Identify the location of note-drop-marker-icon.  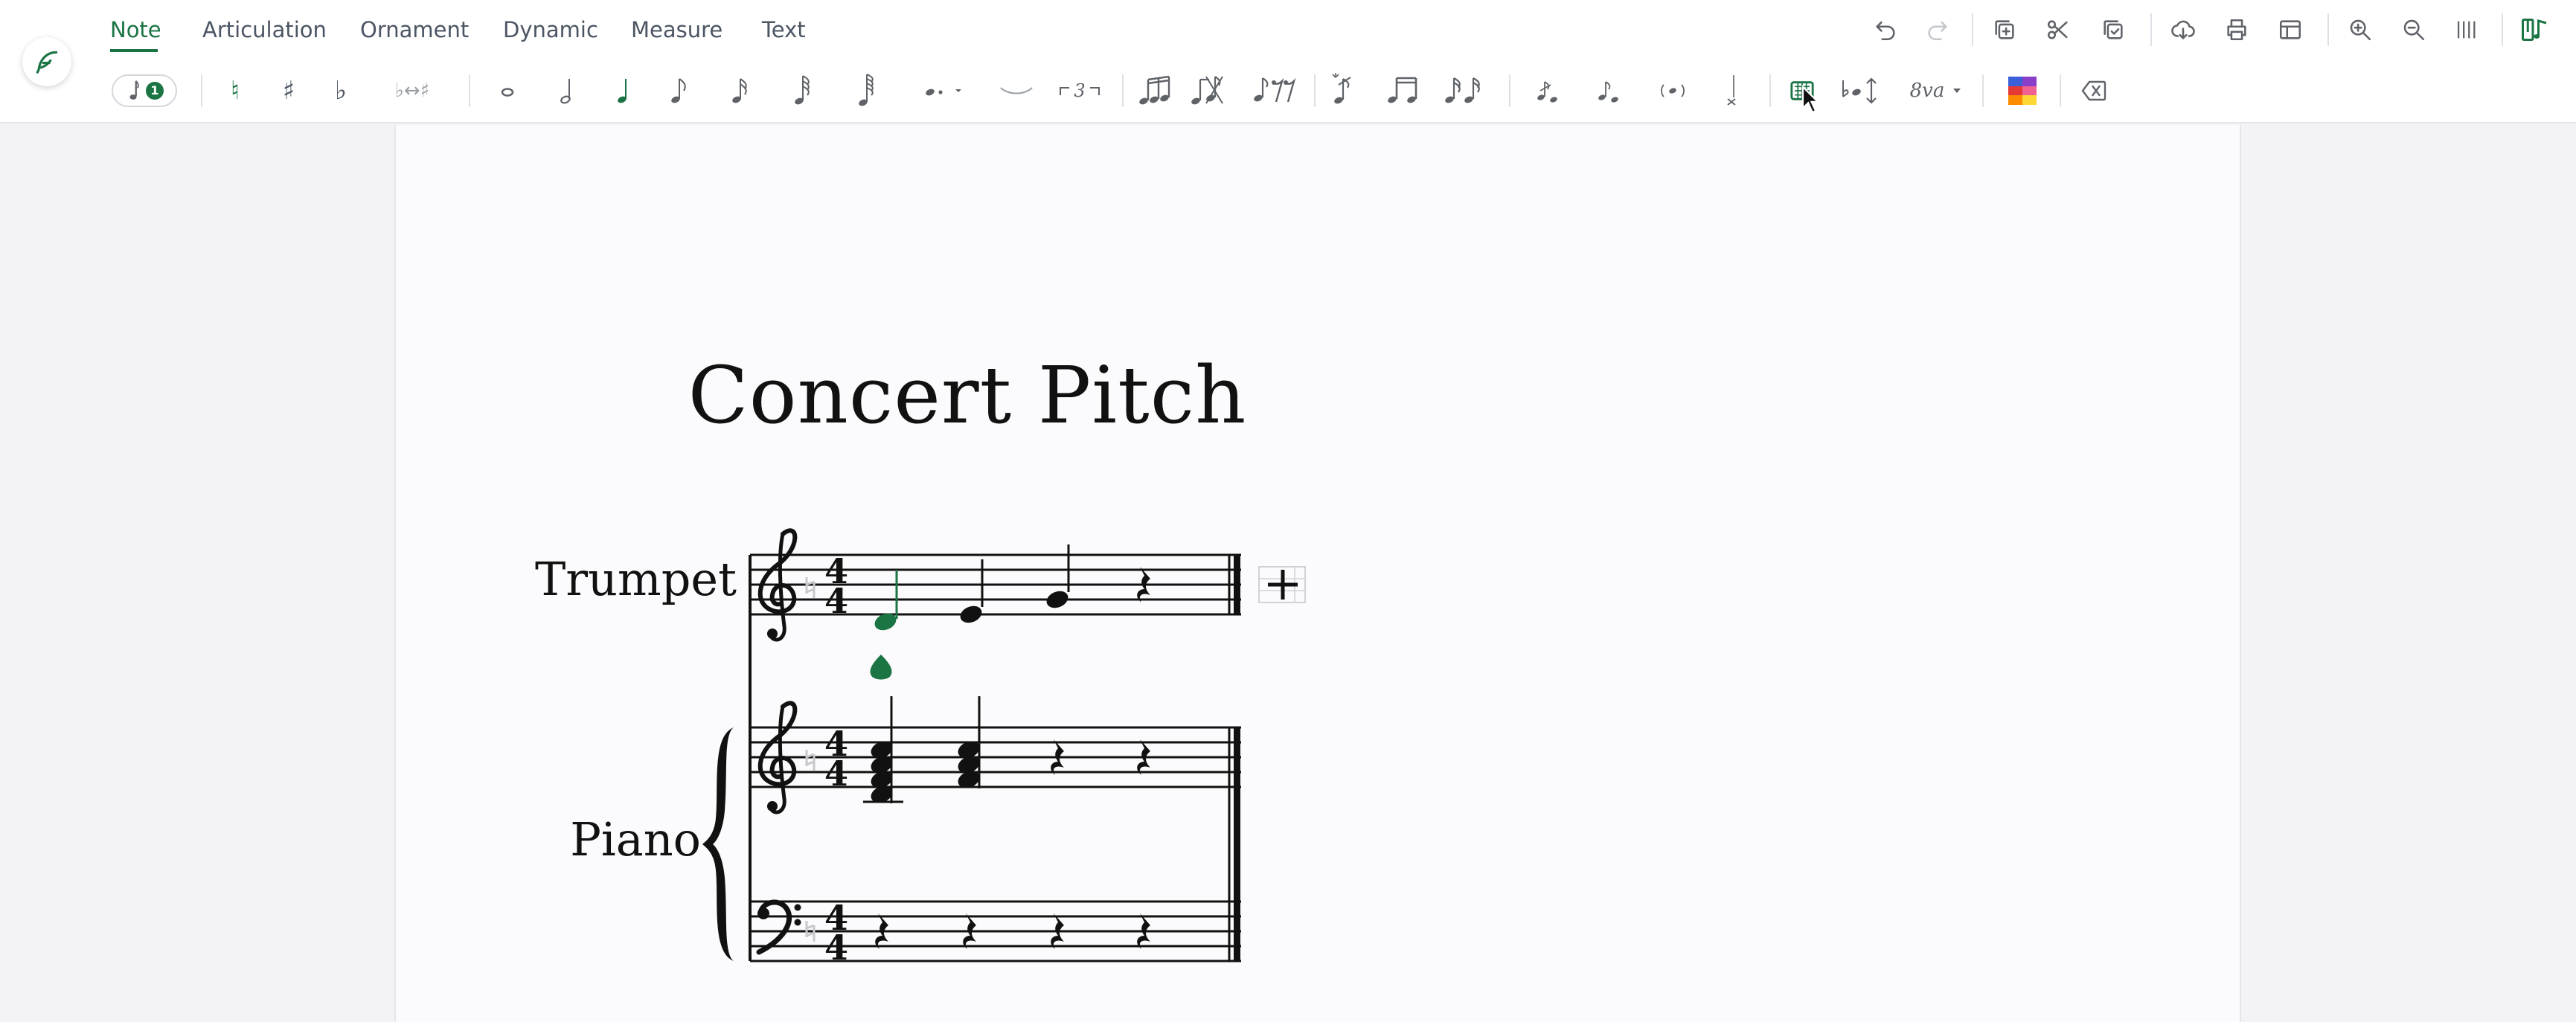
(881, 667).